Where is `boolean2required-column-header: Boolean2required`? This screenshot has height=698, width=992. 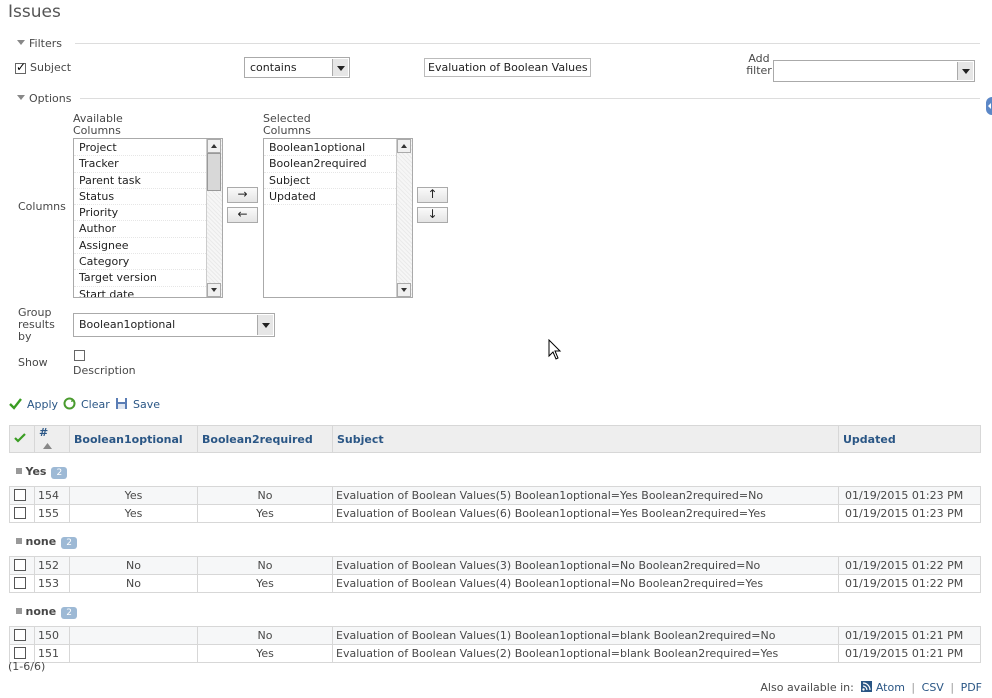 boolean2required-column-header: Boolean2required is located at coordinates (265, 439).